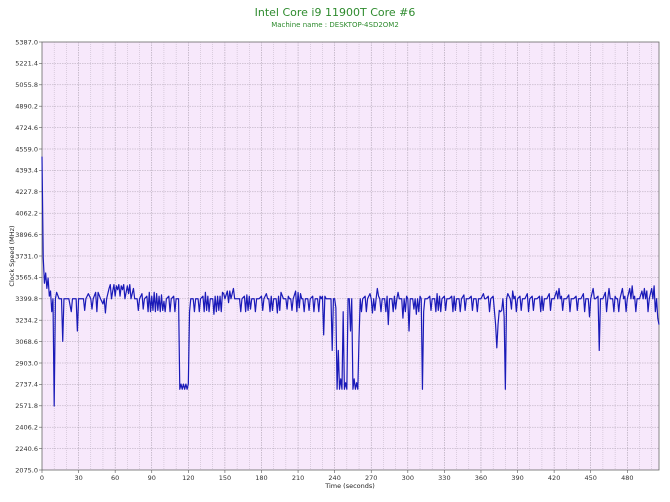  I want to click on x-tick-label: 60, so click(115, 478).